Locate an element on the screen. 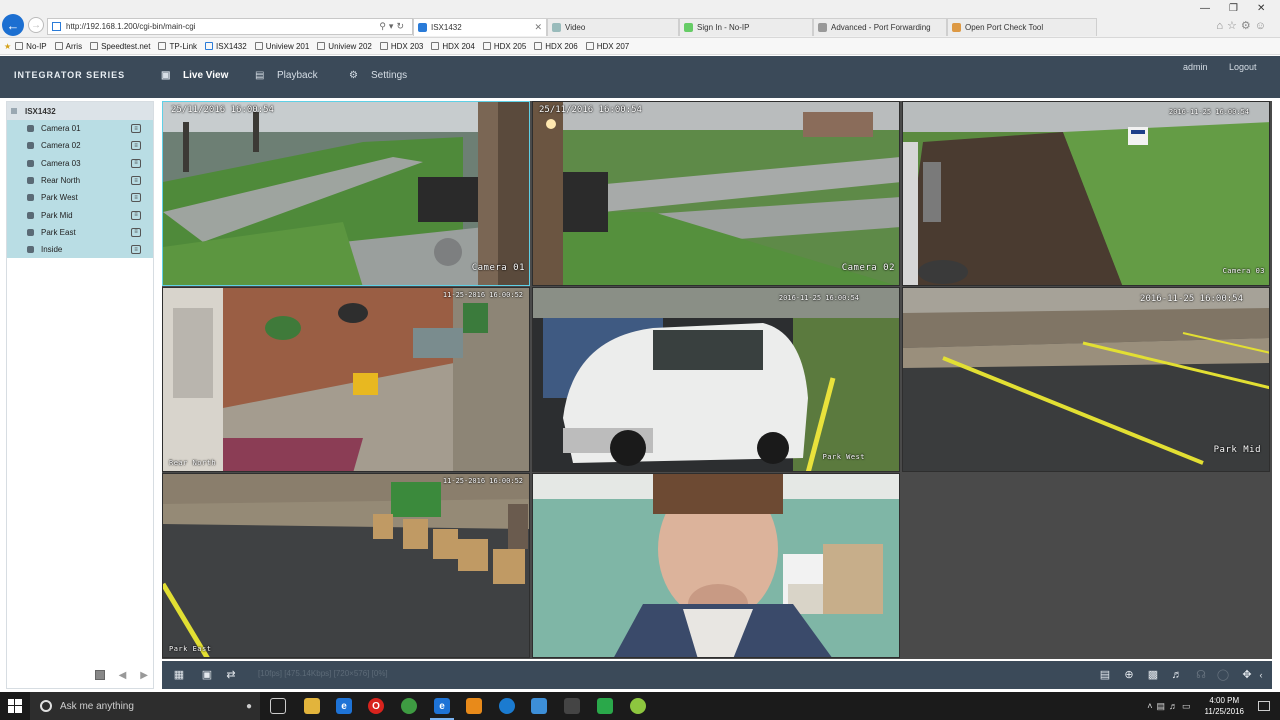 The width and height of the screenshot is (1280, 720). audio-icon: ♬ is located at coordinates (1177, 674).